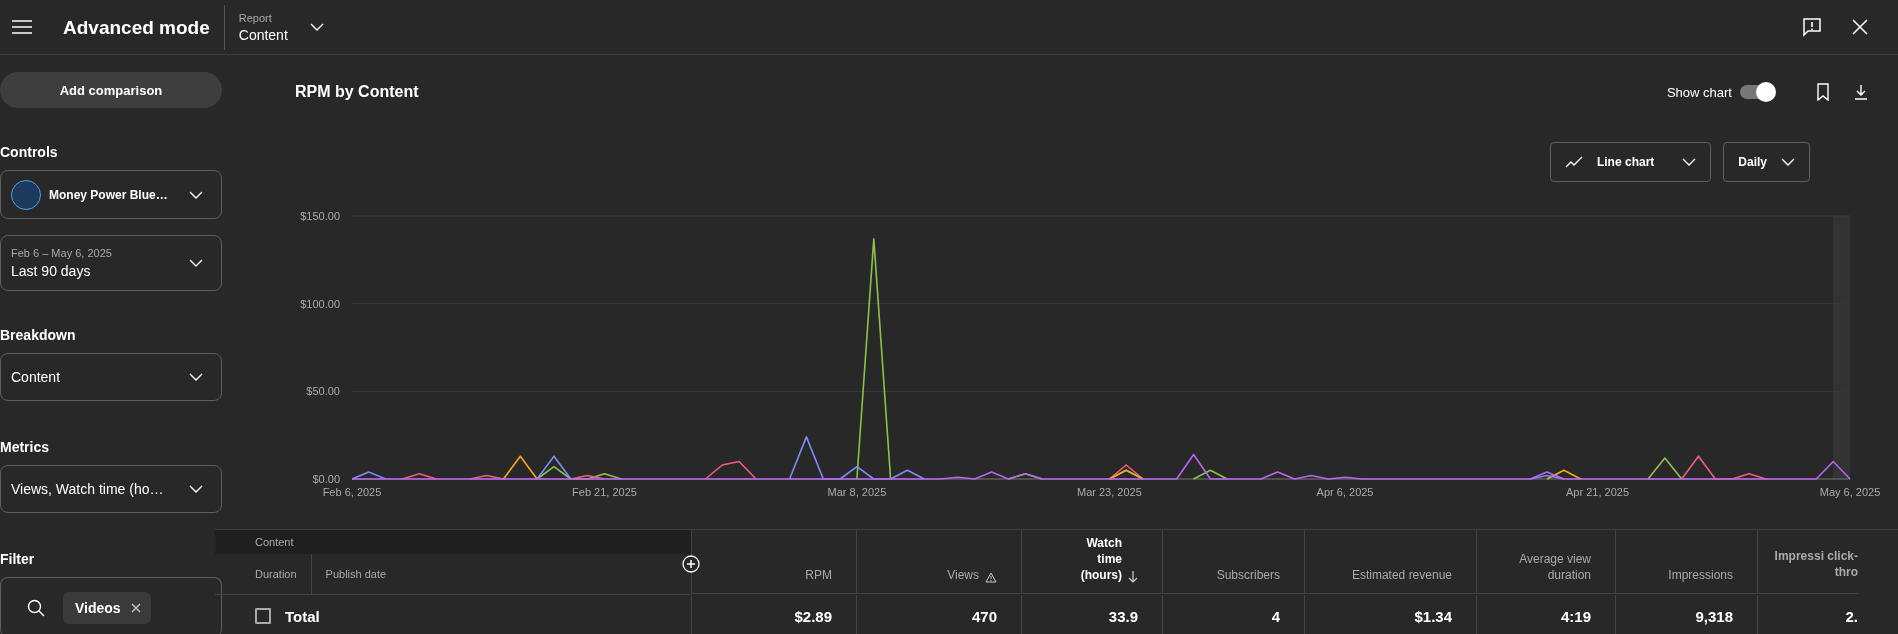 This screenshot has height=634, width=1898. I want to click on table-cell: $2.89, so click(813, 616).